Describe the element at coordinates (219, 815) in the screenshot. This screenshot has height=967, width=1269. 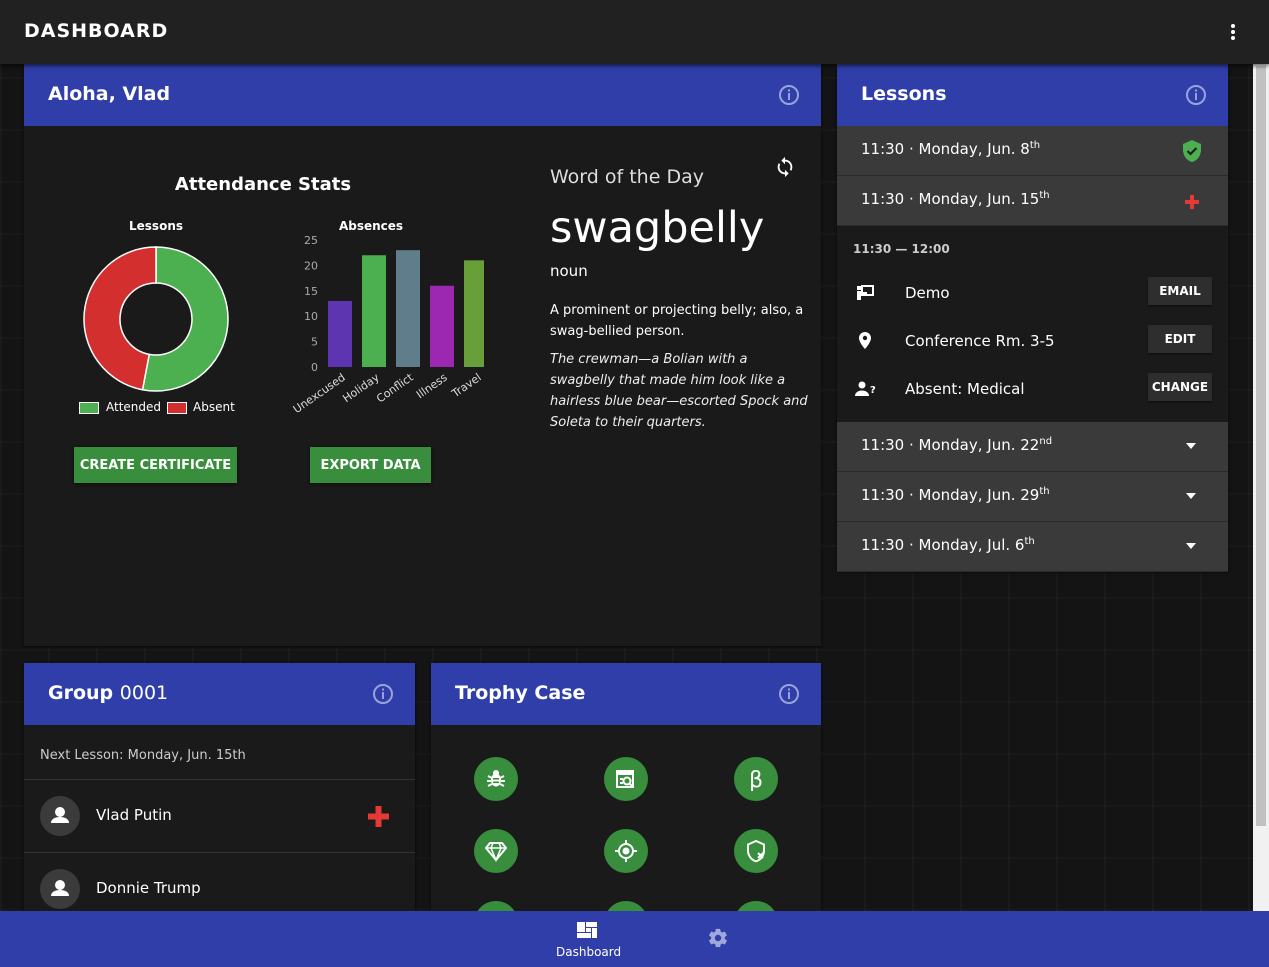
I see `member-row: Vlad Putin` at that location.